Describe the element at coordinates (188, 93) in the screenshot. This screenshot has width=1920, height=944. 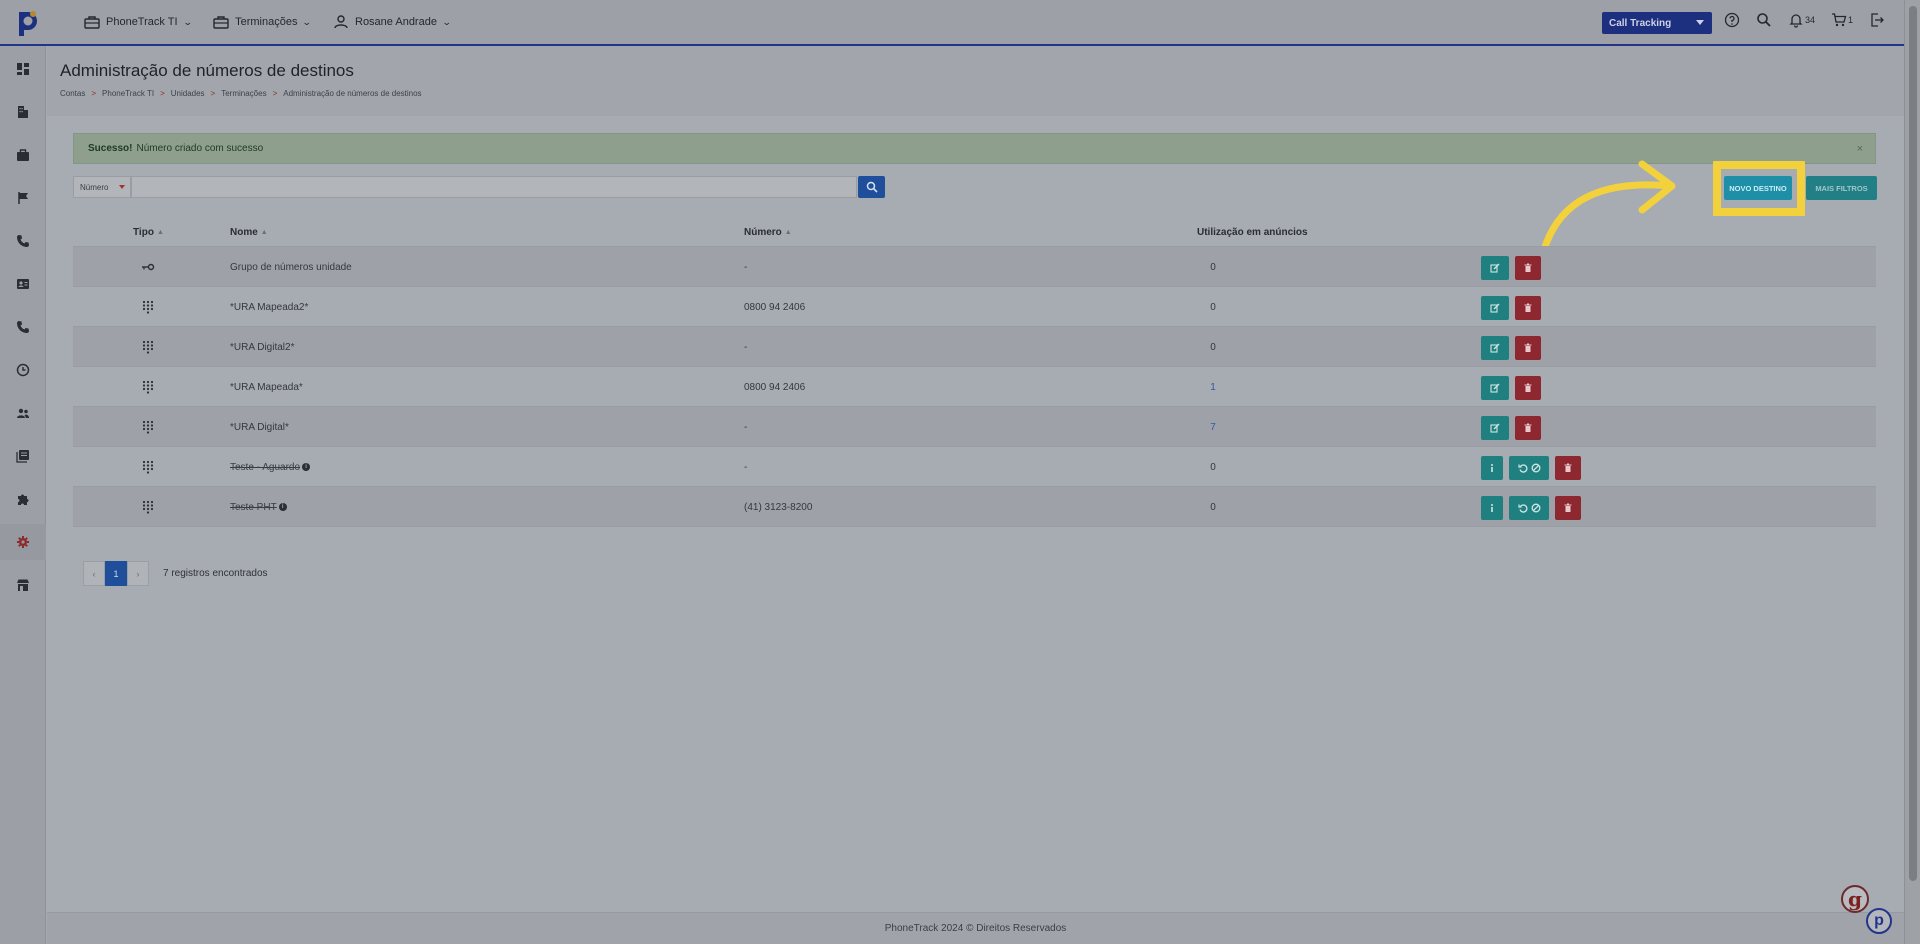
I see `breadcrumb-item: Unidades` at that location.